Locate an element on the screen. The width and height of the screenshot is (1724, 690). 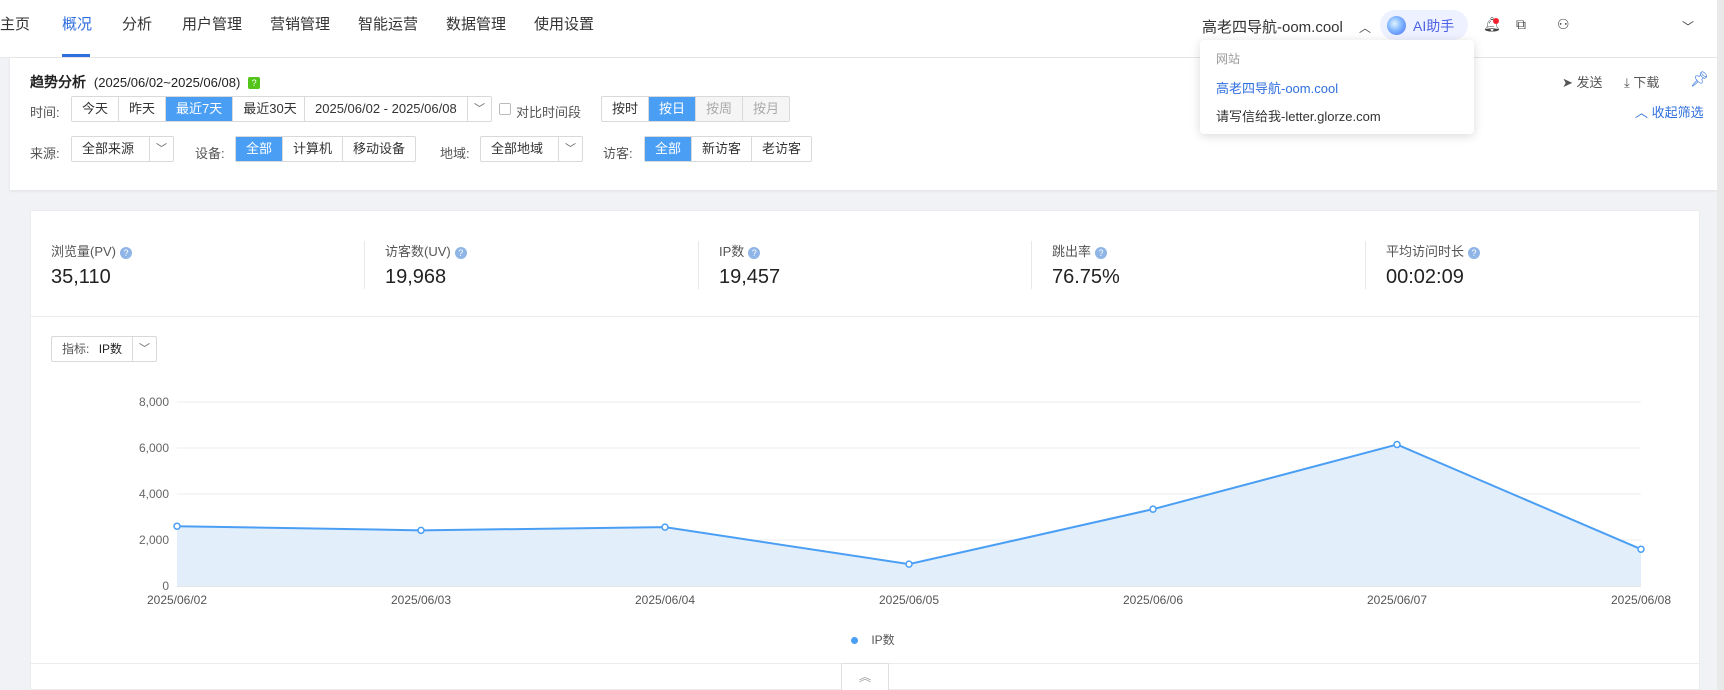
device-segment: 全部 计算机 移动设备 is located at coordinates (326, 149).